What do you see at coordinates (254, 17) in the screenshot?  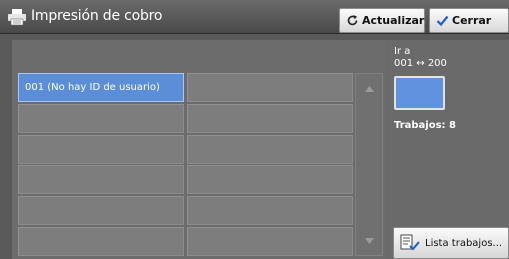 I see `title-bar: Impresión de cobro Actualizar Cerrar` at bounding box center [254, 17].